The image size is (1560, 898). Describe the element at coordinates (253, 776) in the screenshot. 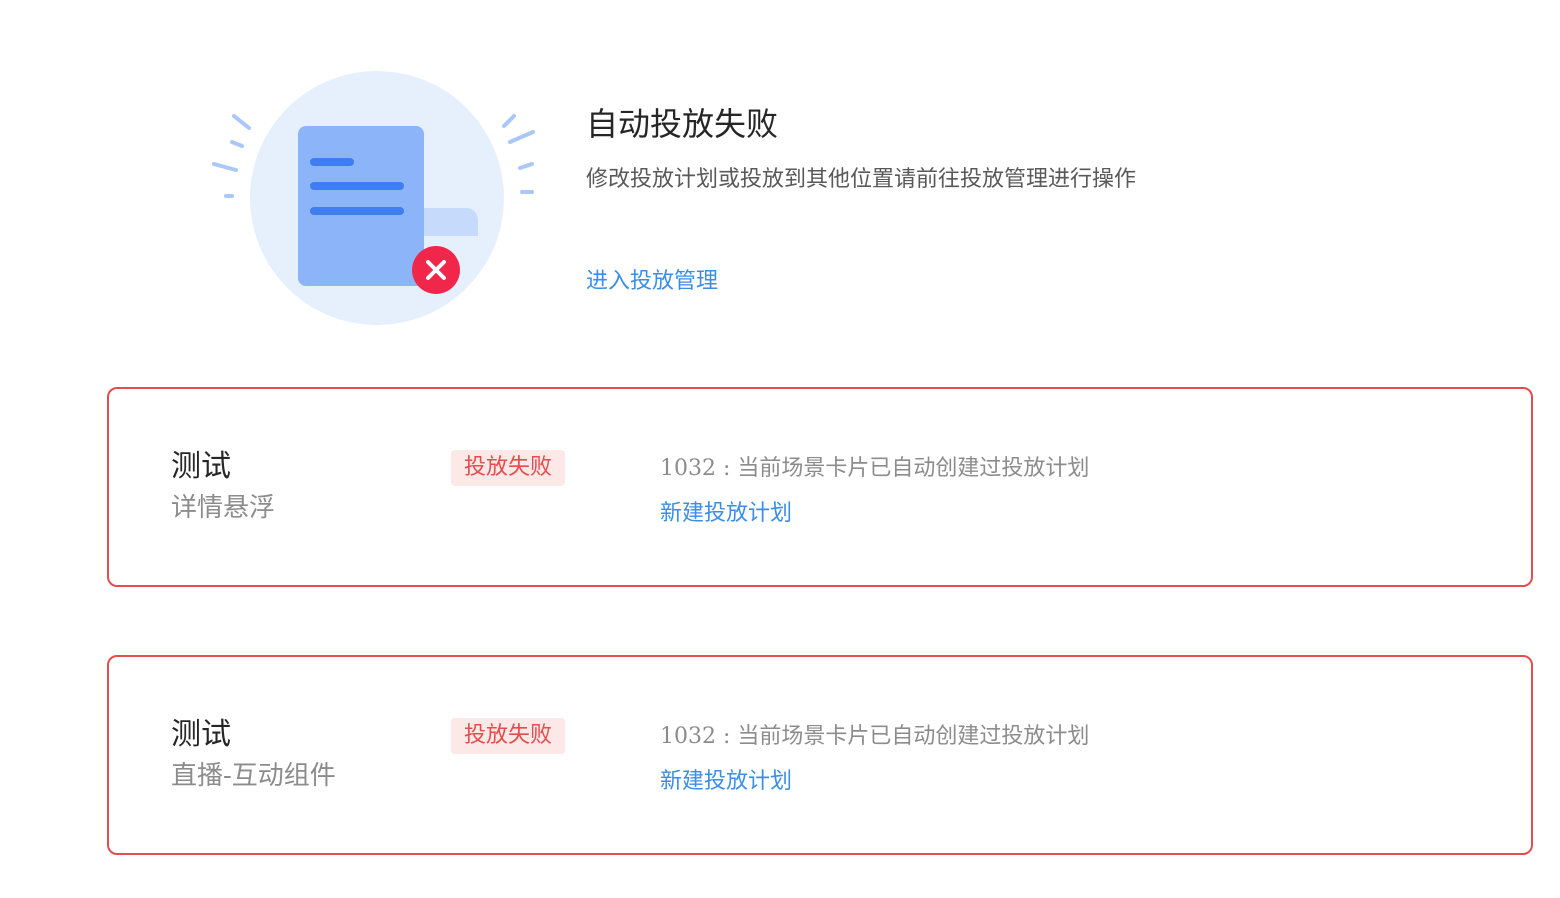

I see `card-position: 直播-互动组件` at that location.